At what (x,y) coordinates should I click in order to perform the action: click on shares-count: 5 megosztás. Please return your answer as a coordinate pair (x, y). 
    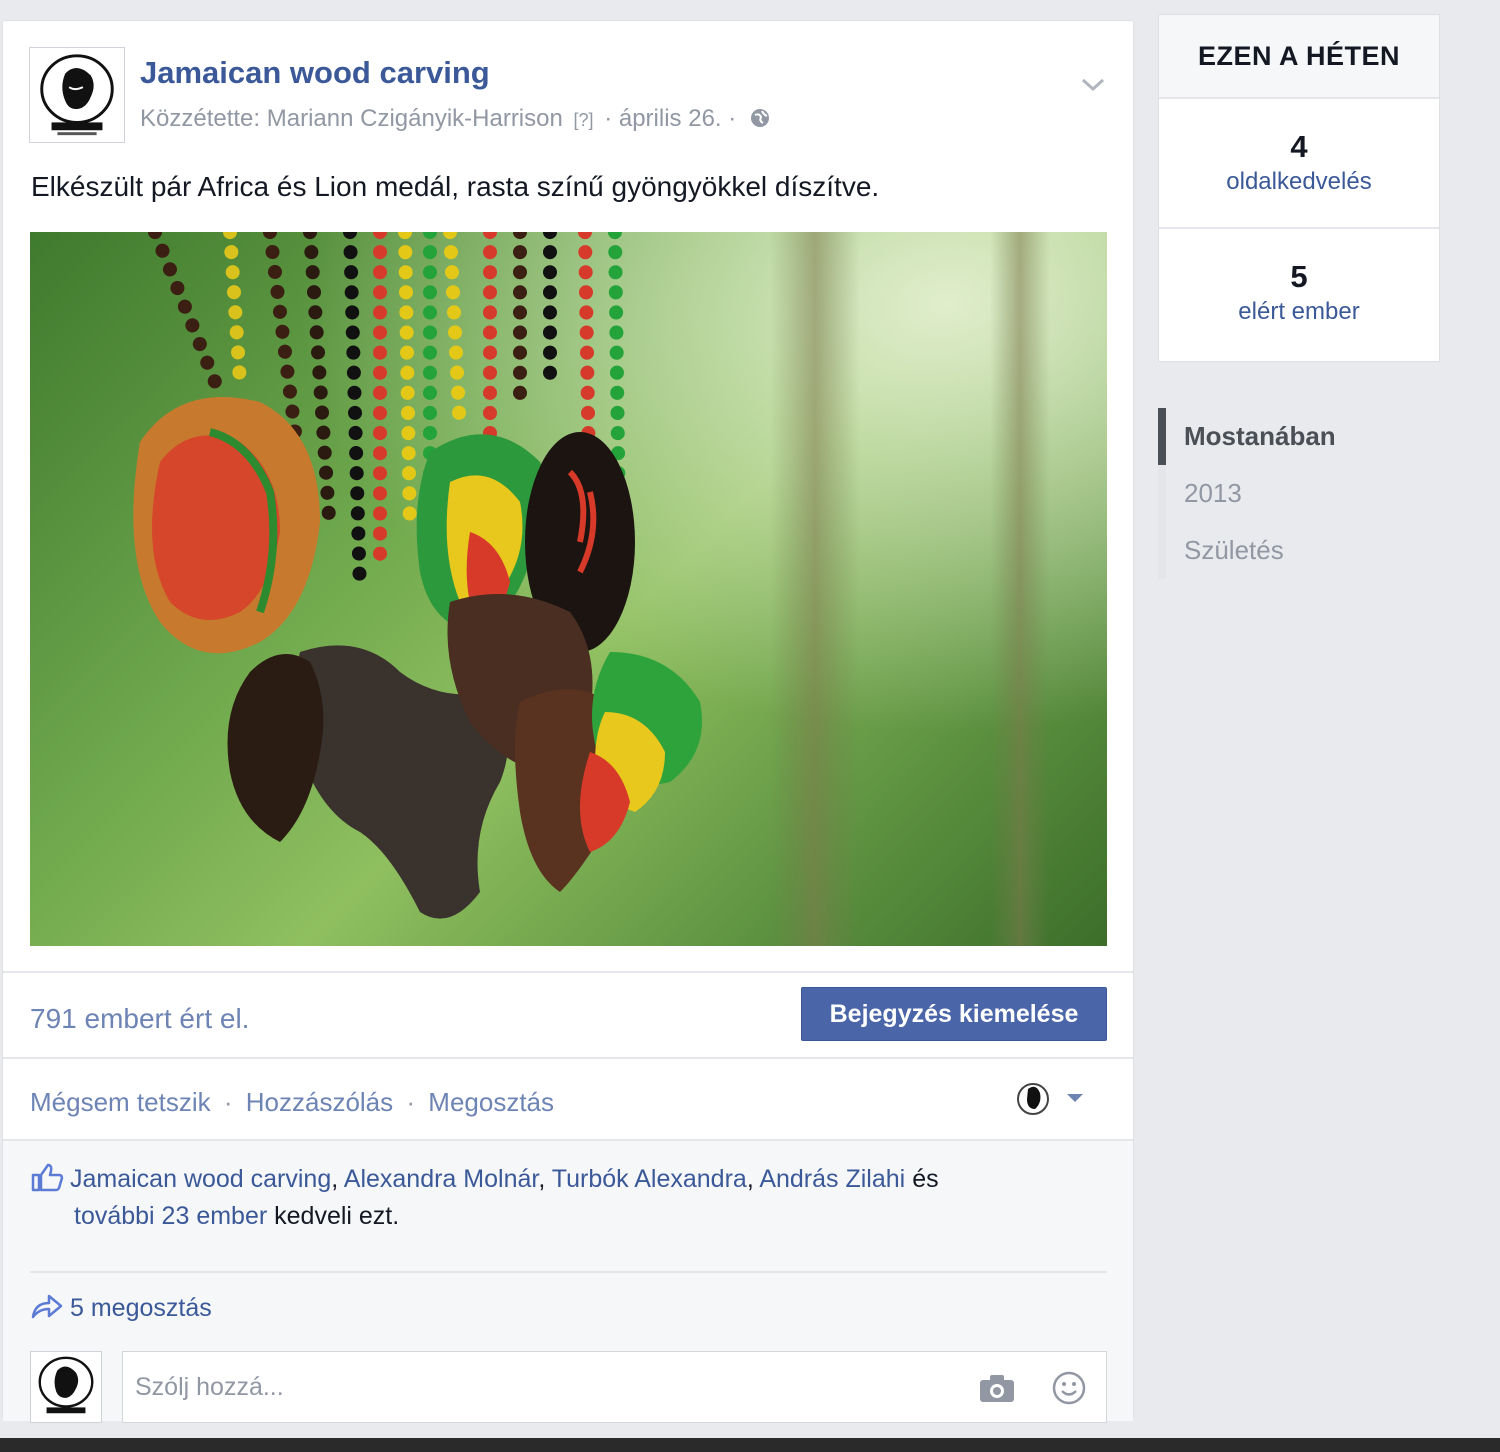
    Looking at the image, I should click on (141, 1308).